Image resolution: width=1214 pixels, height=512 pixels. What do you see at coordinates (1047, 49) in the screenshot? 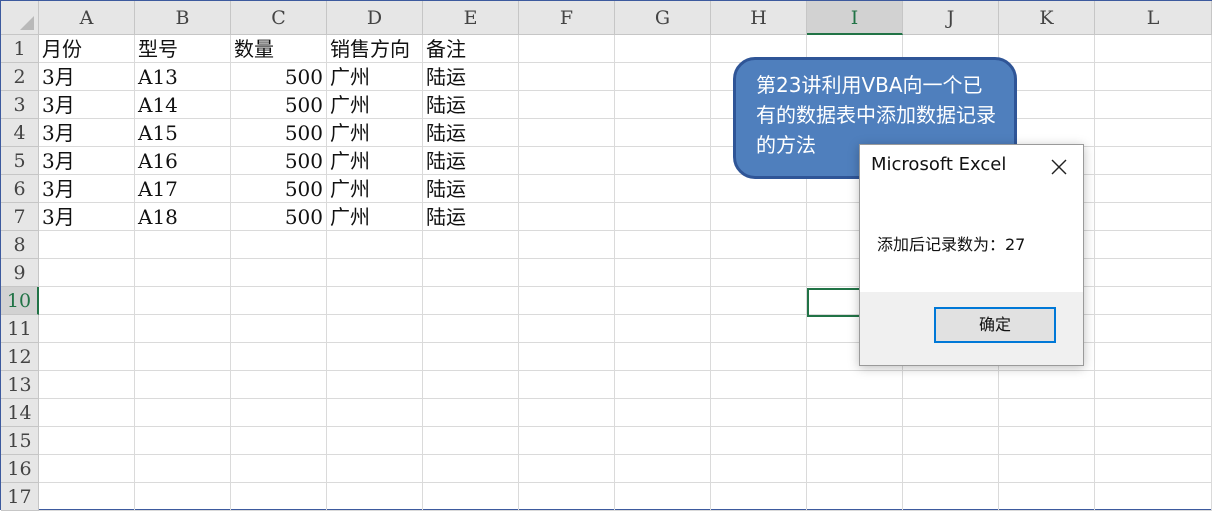
I see `cell-k1` at bounding box center [1047, 49].